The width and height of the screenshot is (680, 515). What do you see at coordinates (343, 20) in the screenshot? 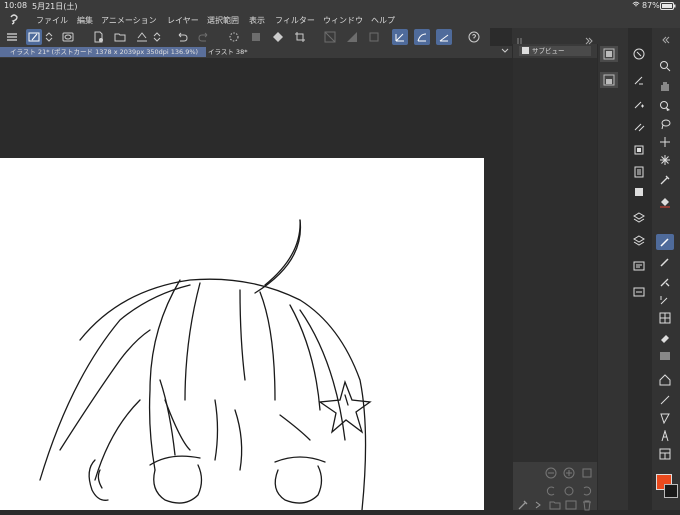
I see `menu-window: ウィンドウ` at bounding box center [343, 20].